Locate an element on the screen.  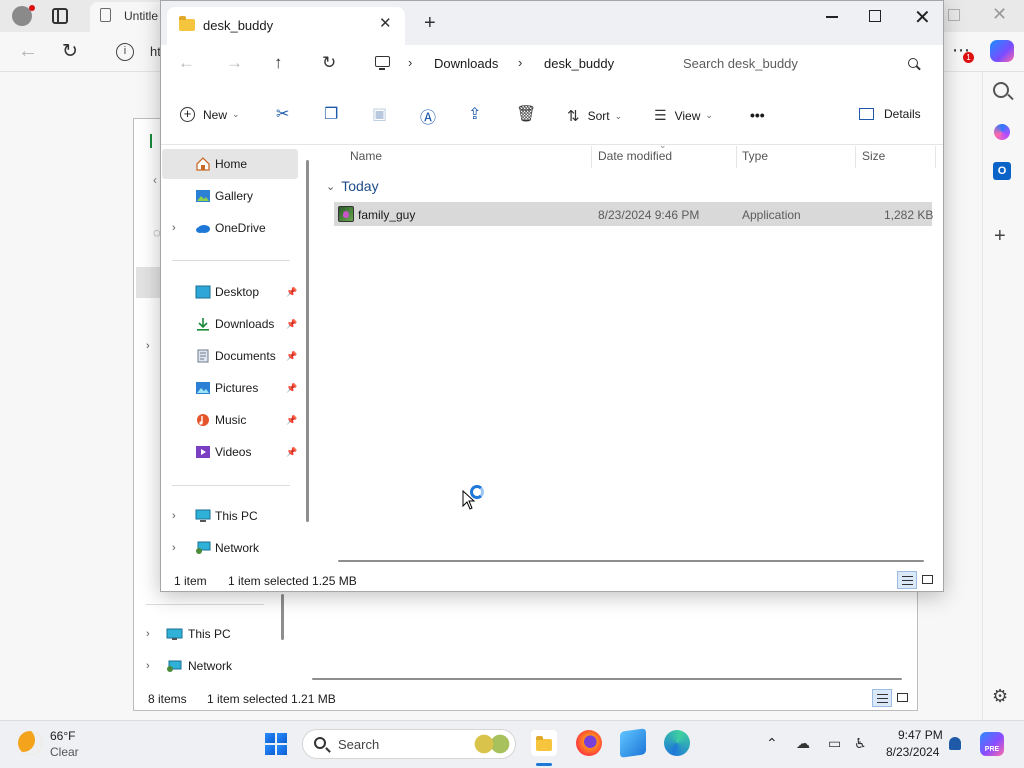
details-view-button is located at coordinates (882, 698).